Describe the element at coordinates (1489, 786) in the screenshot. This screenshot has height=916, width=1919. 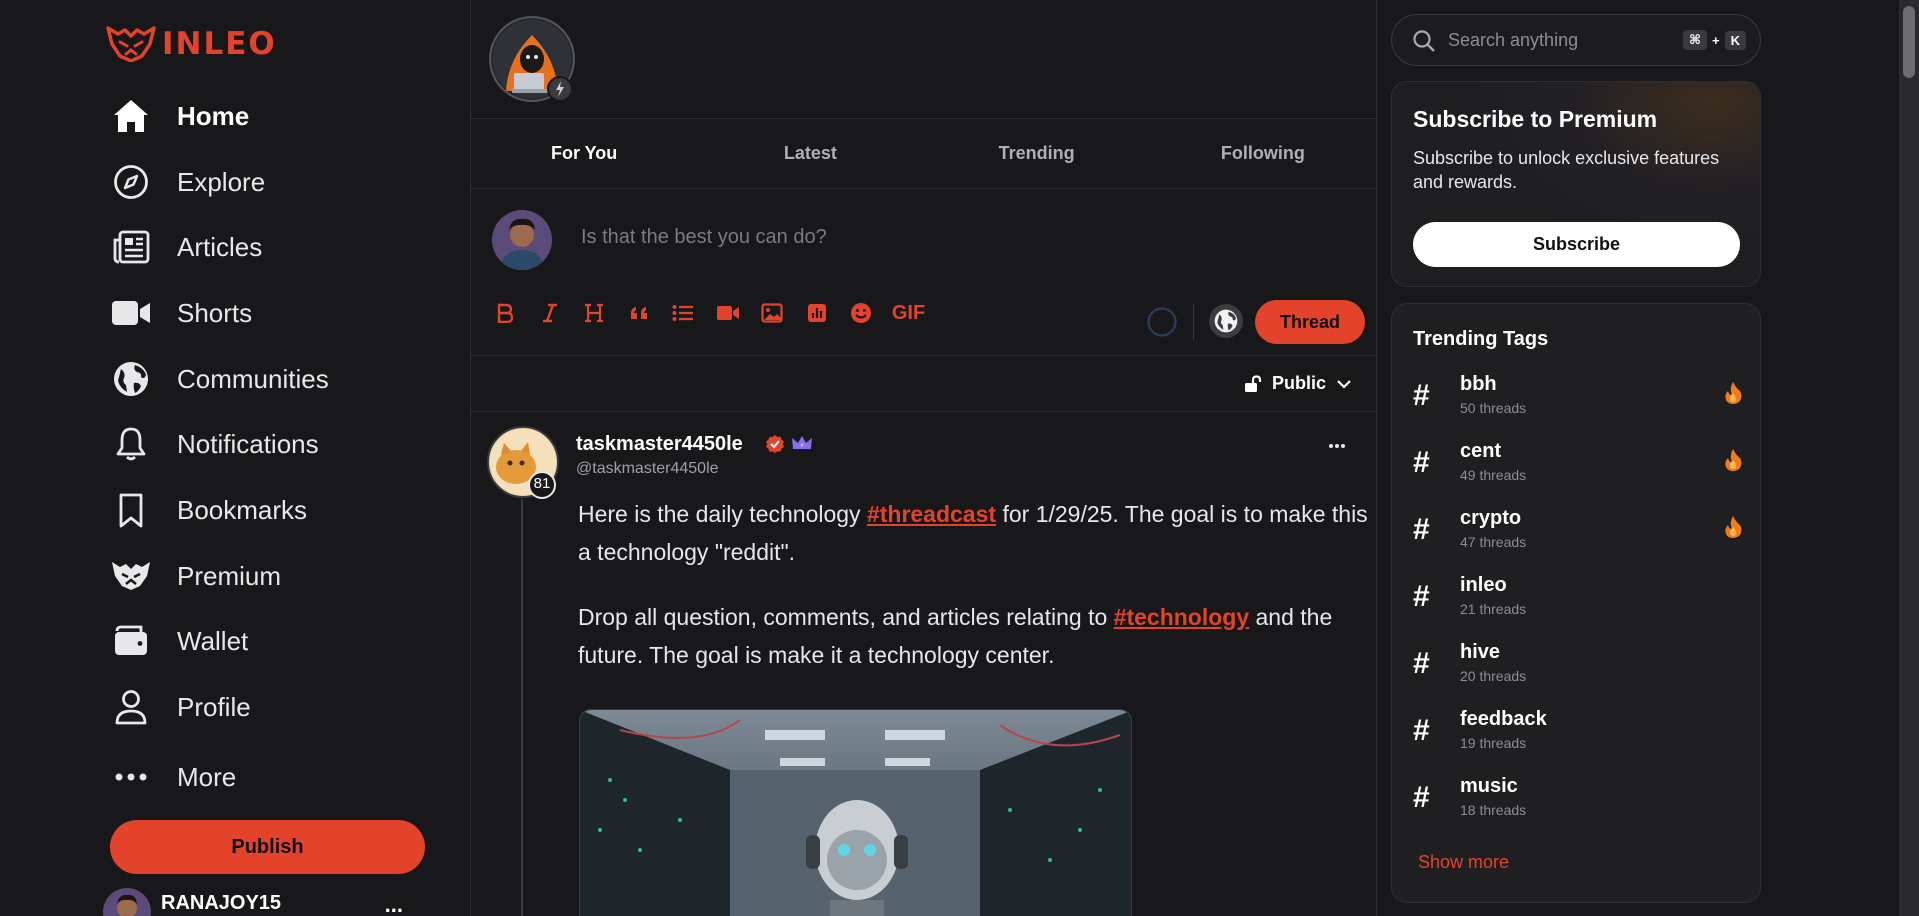
I see `tag-name: music` at that location.